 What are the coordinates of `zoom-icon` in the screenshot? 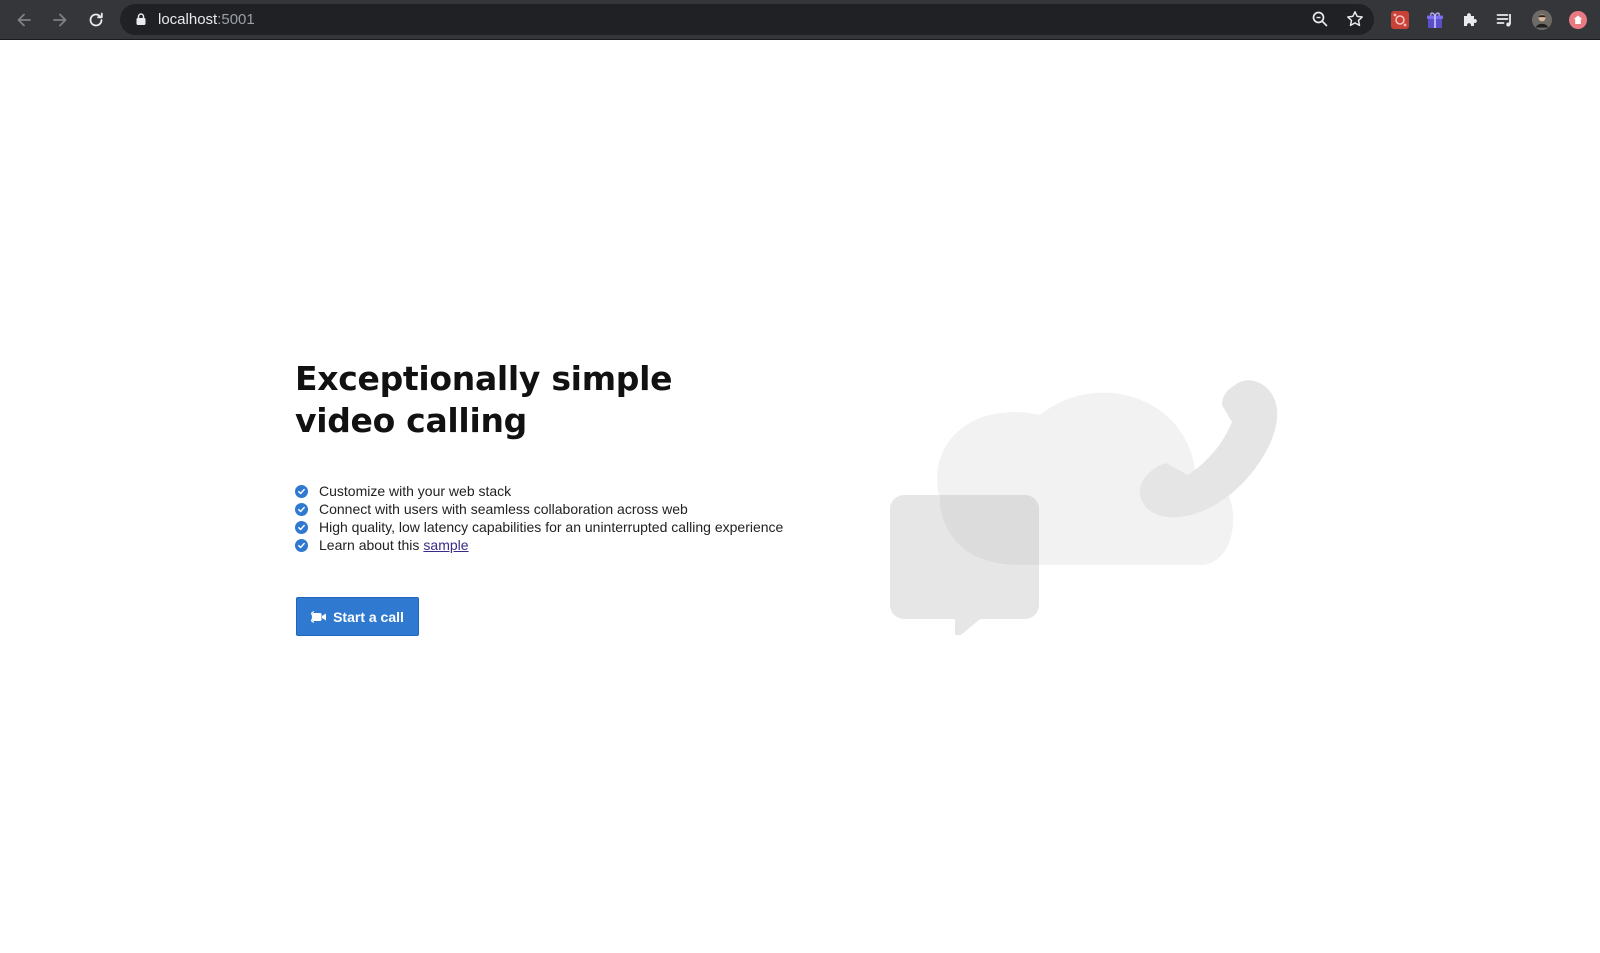 It's located at (1320, 19).